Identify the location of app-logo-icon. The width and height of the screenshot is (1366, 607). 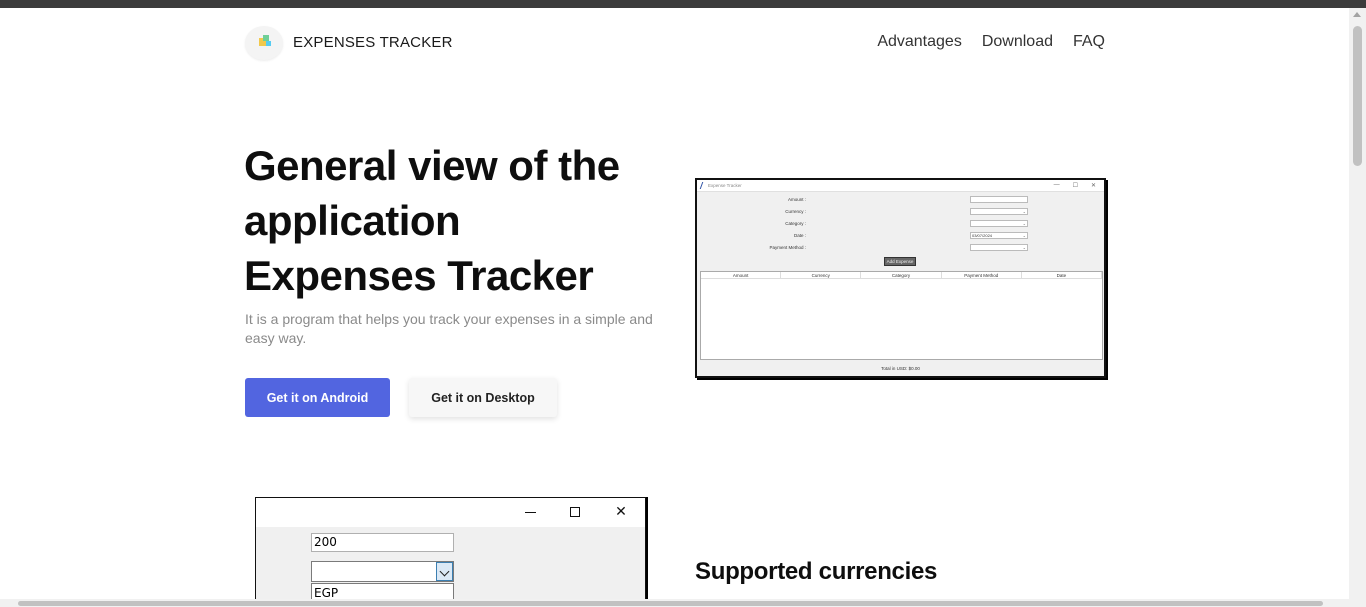
(264, 43).